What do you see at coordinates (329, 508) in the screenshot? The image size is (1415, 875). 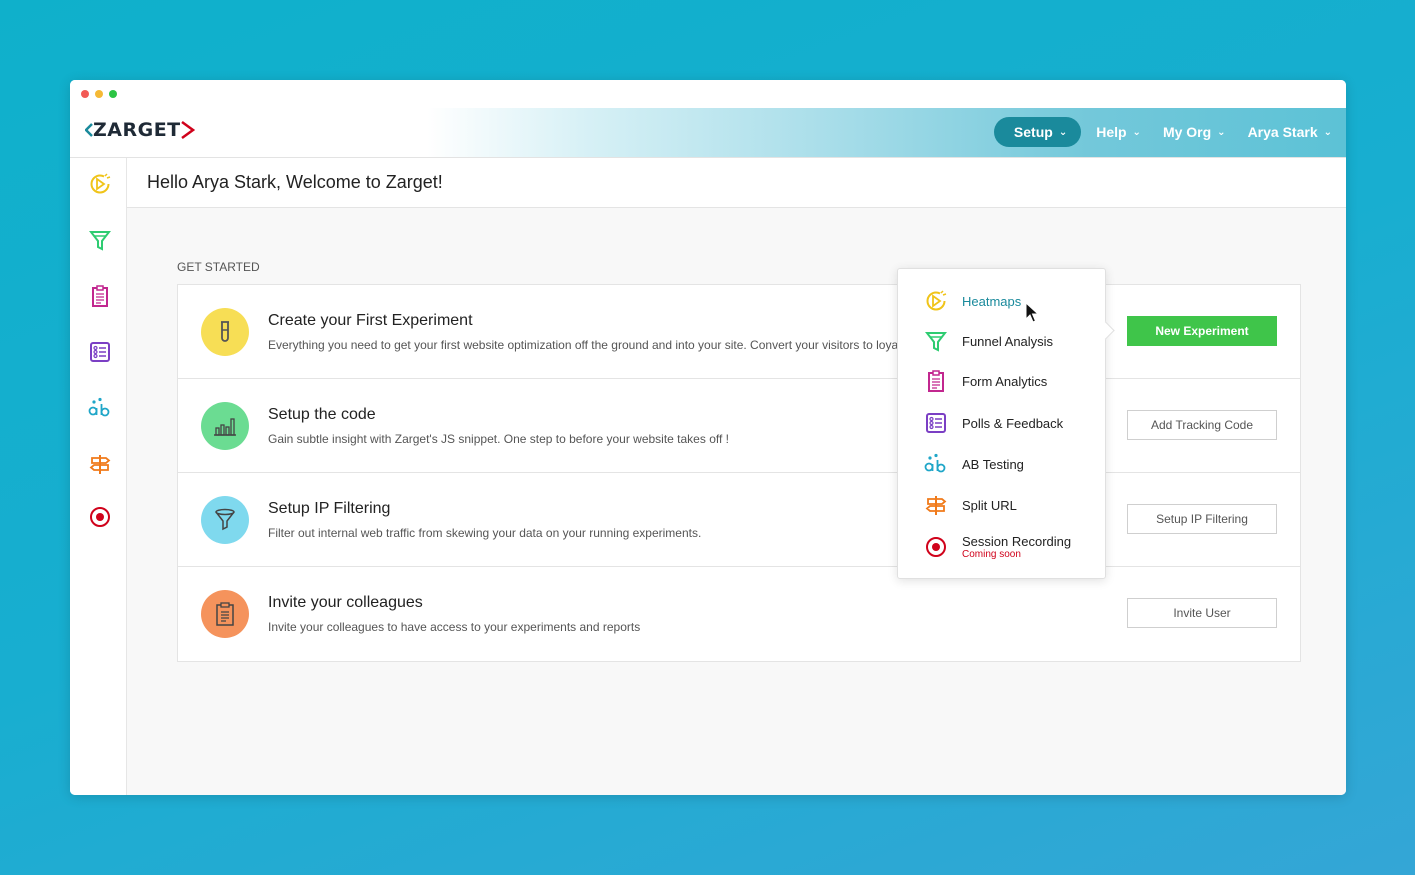 I see `card-title: Setup IP Filtering` at bounding box center [329, 508].